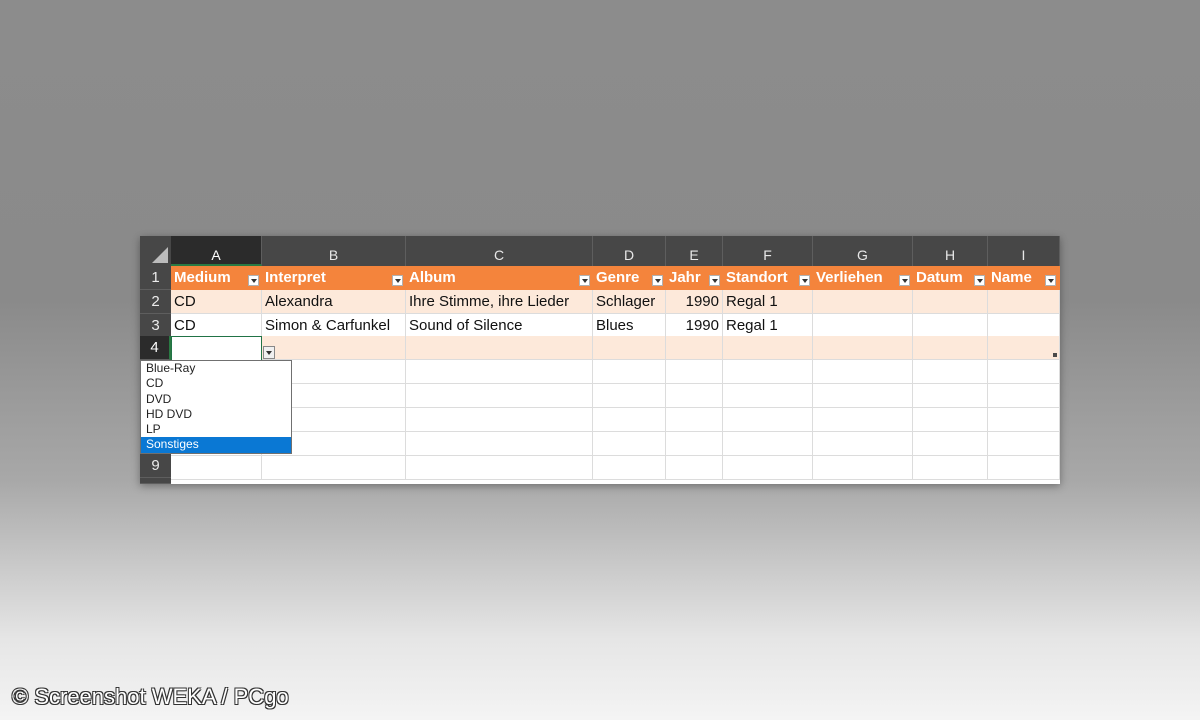 The height and width of the screenshot is (720, 1200). Describe the element at coordinates (950, 278) in the screenshot. I see `header-cell-datum: Datum` at that location.